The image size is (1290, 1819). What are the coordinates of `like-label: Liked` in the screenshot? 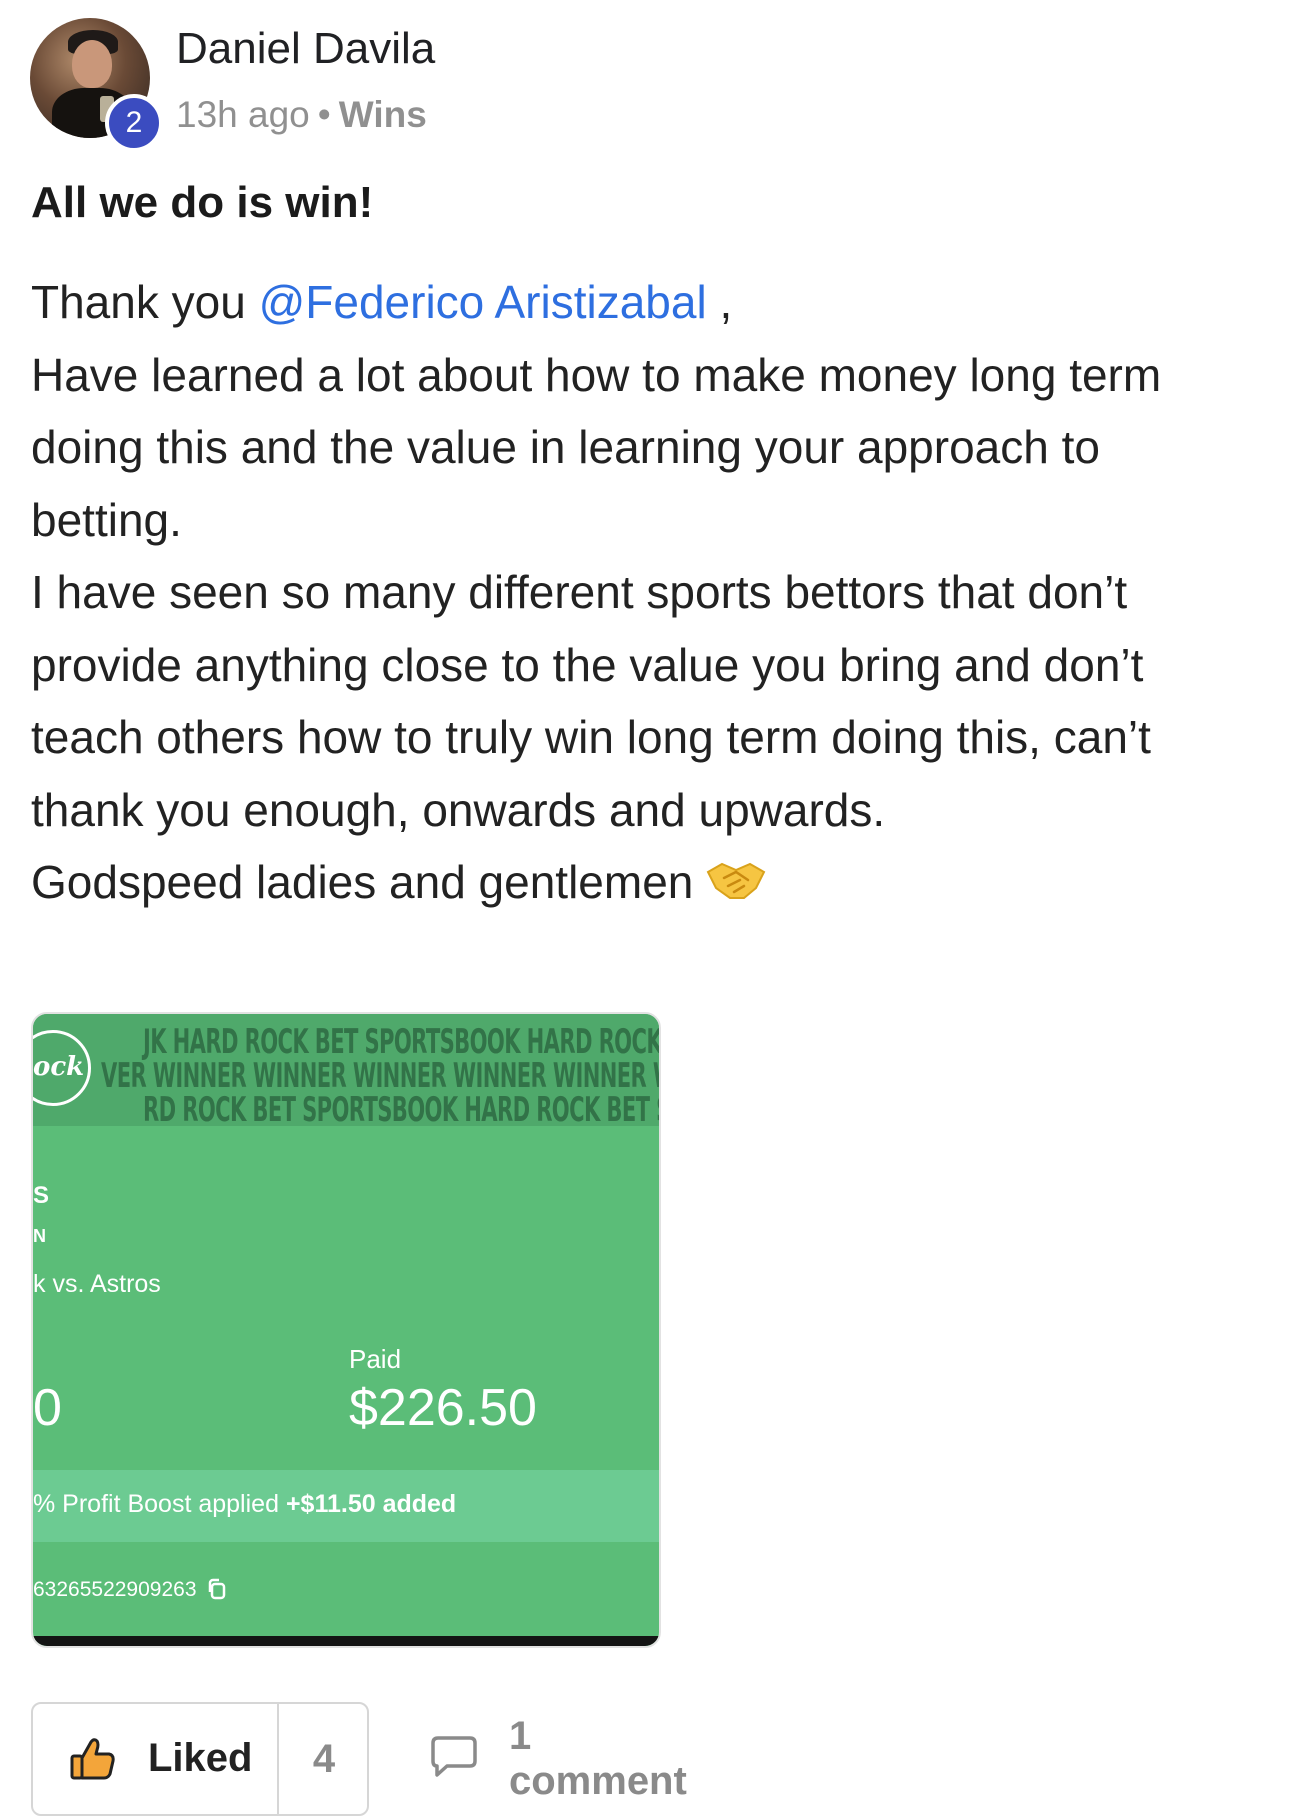 It's located at (200, 1758).